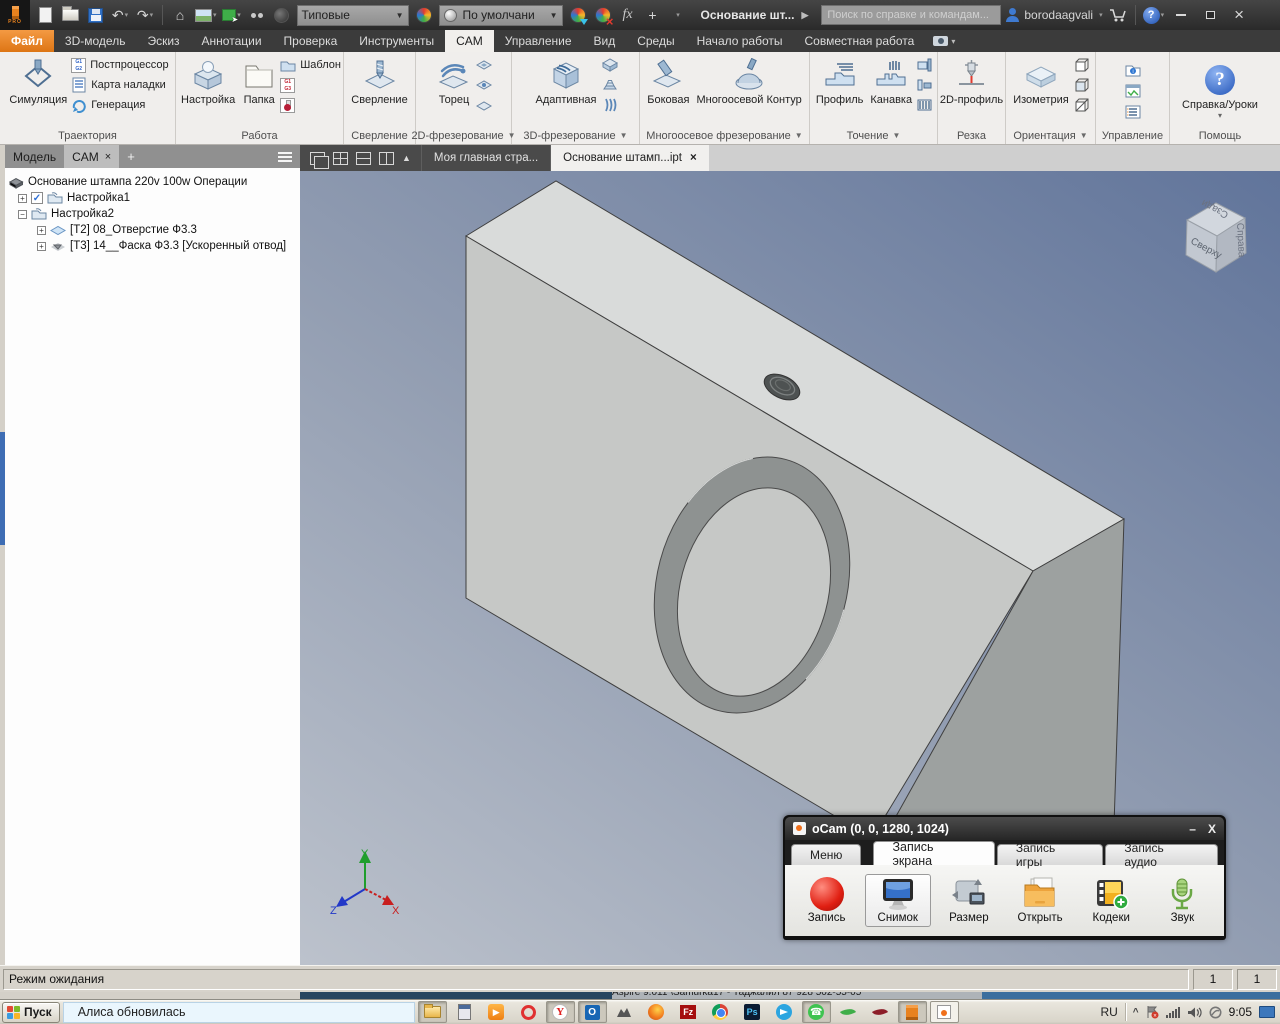  What do you see at coordinates (1133, 112) in the screenshot?
I see `manage-list-button` at bounding box center [1133, 112].